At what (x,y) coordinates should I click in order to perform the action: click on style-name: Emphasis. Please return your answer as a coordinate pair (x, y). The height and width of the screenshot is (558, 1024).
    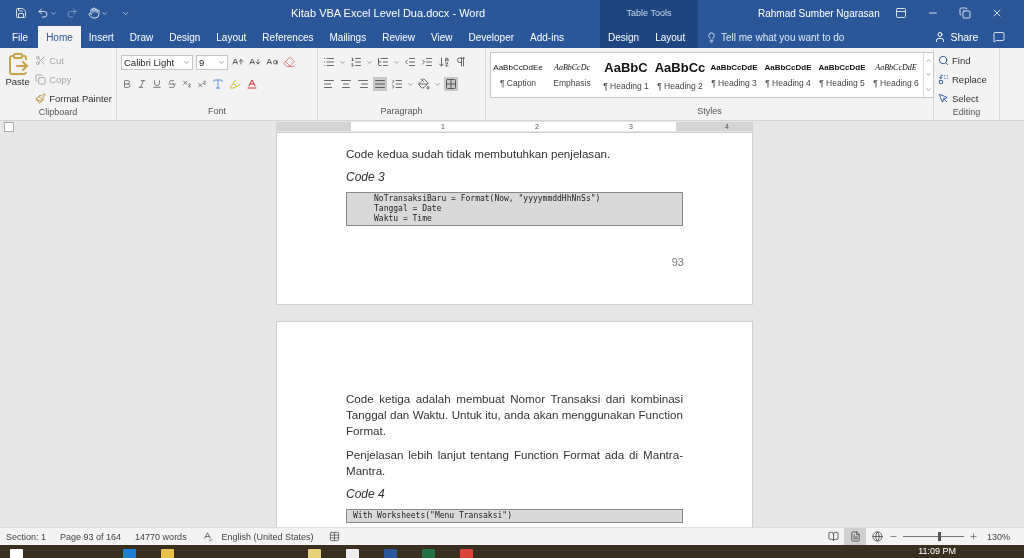
    Looking at the image, I should click on (572, 82).